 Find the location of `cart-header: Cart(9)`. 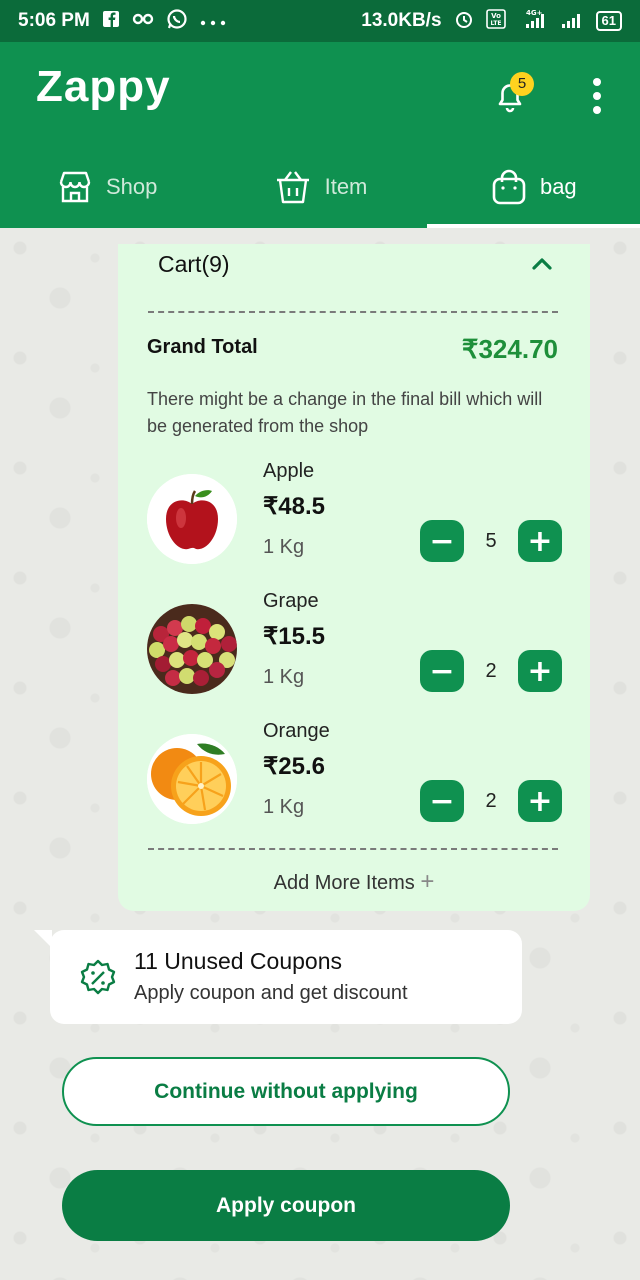

cart-header: Cart(9) is located at coordinates (356, 264).